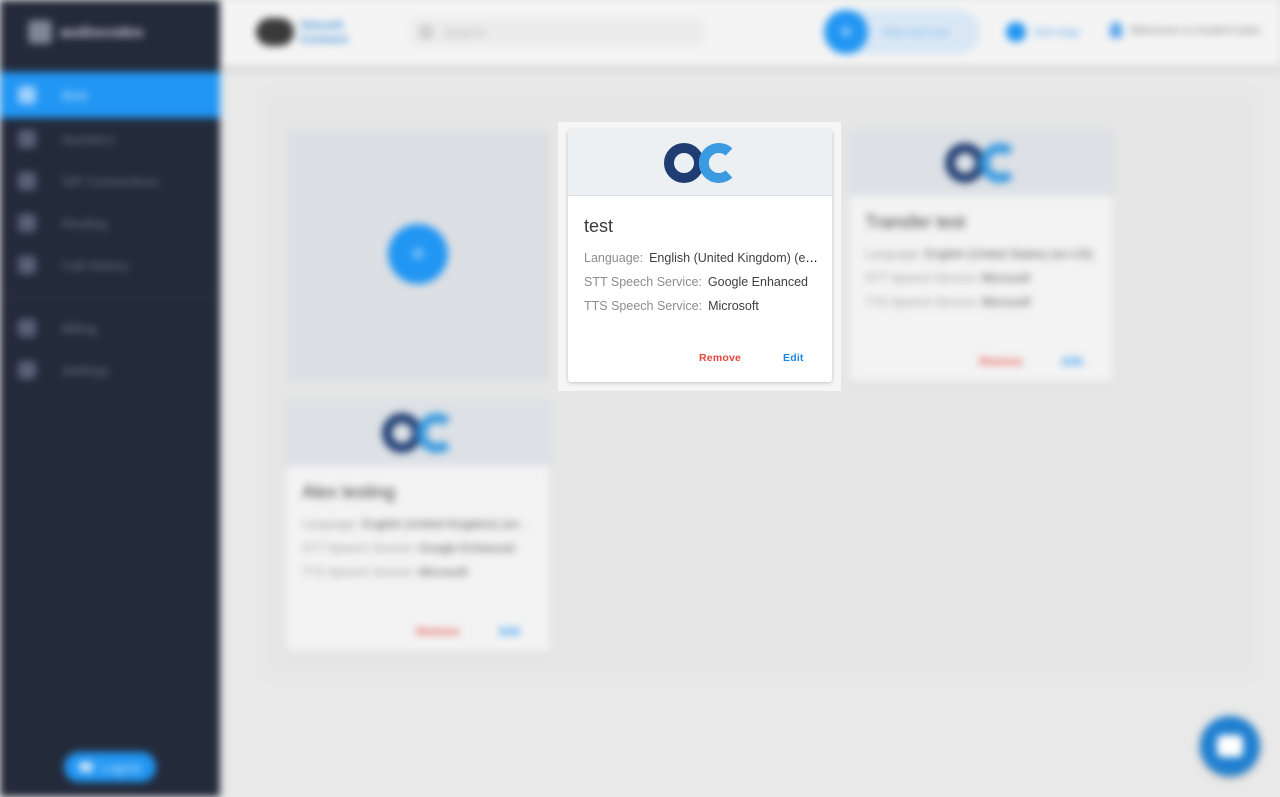 The image size is (1280, 797). I want to click on chat-button, so click(1230, 746).